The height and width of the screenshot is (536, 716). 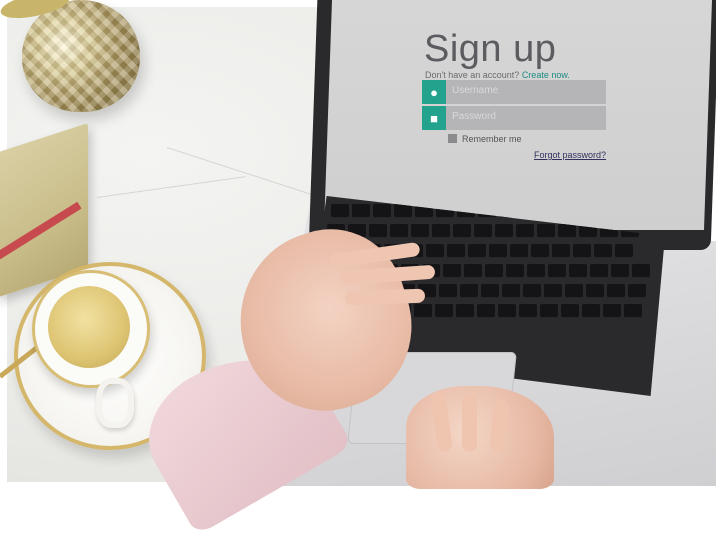 I want to click on username-placeholder: Username, so click(x=475, y=90).